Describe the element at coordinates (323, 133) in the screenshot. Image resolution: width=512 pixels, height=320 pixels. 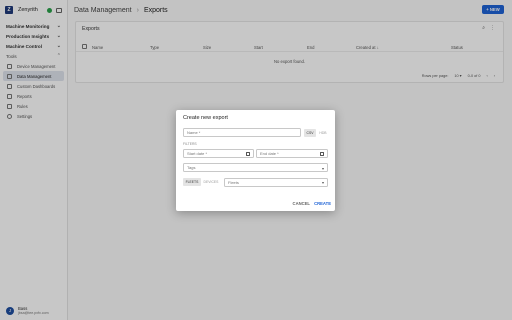
I see `format-hdb-toggle: HDB` at that location.